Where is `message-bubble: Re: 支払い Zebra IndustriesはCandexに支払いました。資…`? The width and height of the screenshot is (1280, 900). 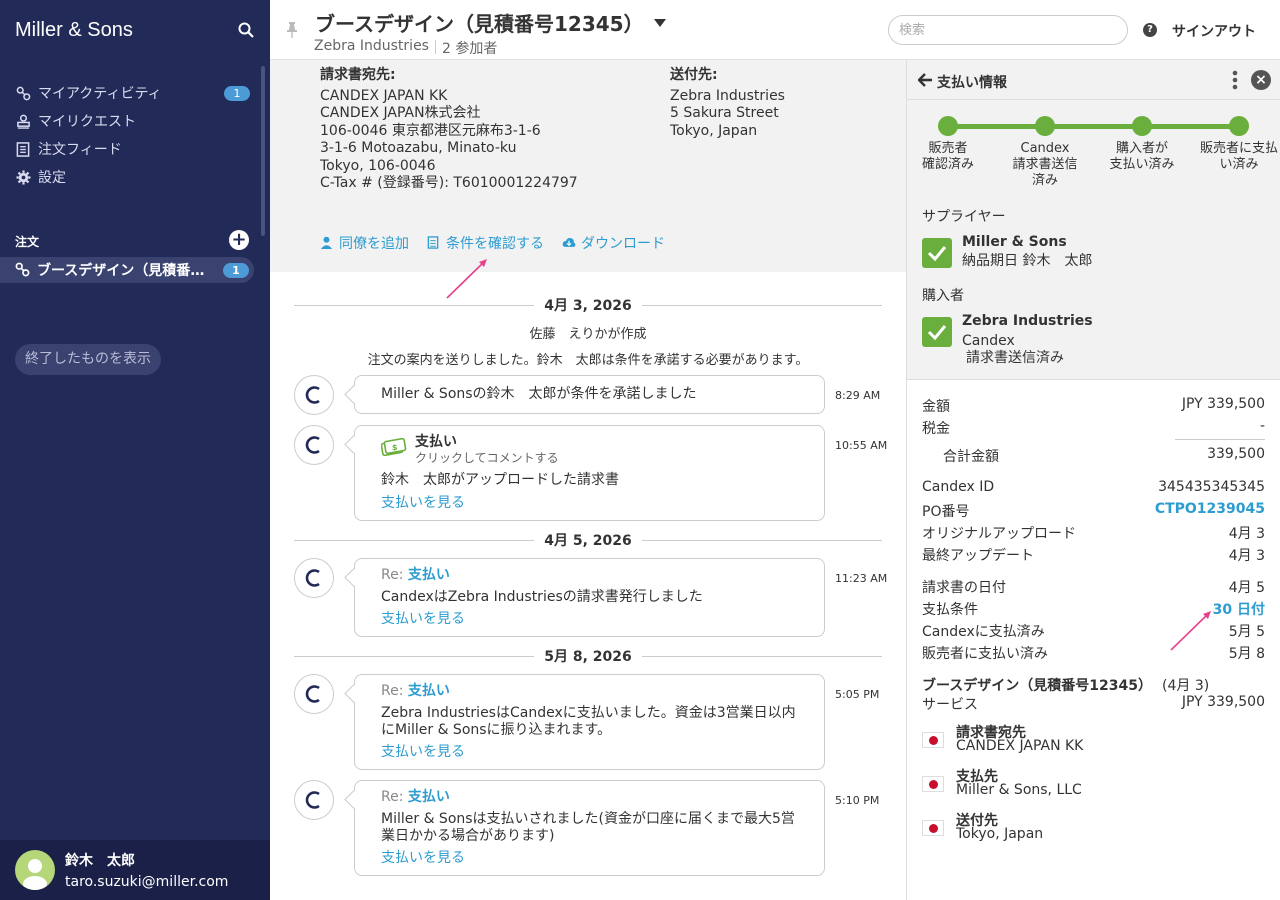 message-bubble: Re: 支払い Zebra IndustriesはCandexに支払いました。資… is located at coordinates (589, 722).